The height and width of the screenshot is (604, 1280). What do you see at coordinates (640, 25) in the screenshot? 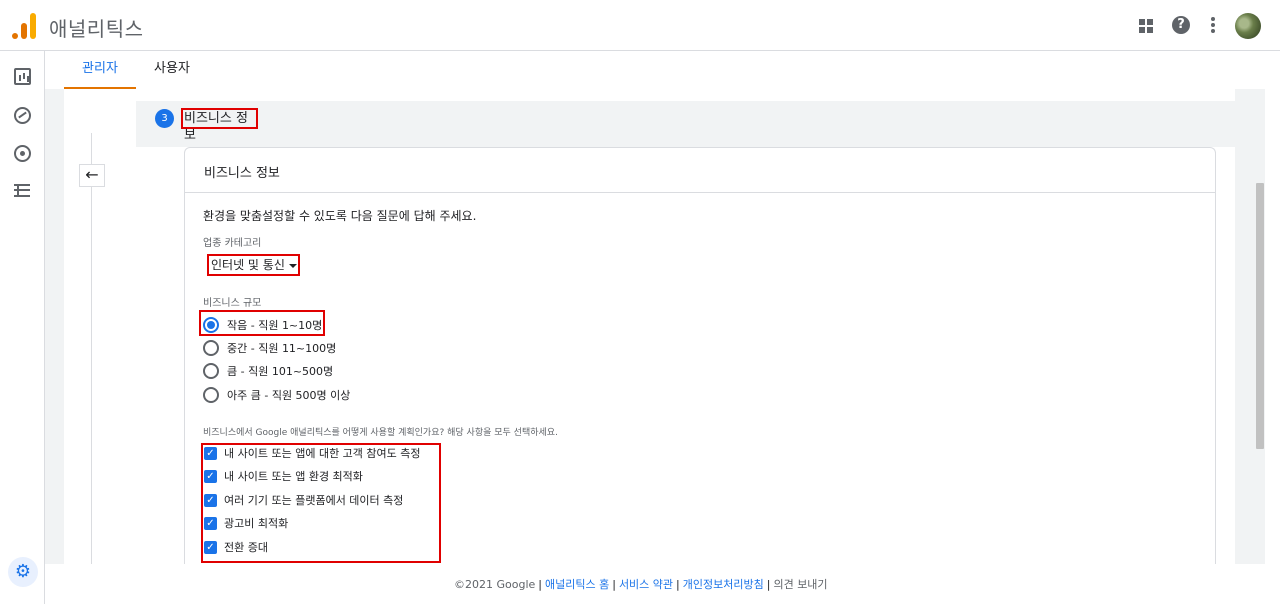
I see `top-app-bar: 애널리틱스 ?` at bounding box center [640, 25].